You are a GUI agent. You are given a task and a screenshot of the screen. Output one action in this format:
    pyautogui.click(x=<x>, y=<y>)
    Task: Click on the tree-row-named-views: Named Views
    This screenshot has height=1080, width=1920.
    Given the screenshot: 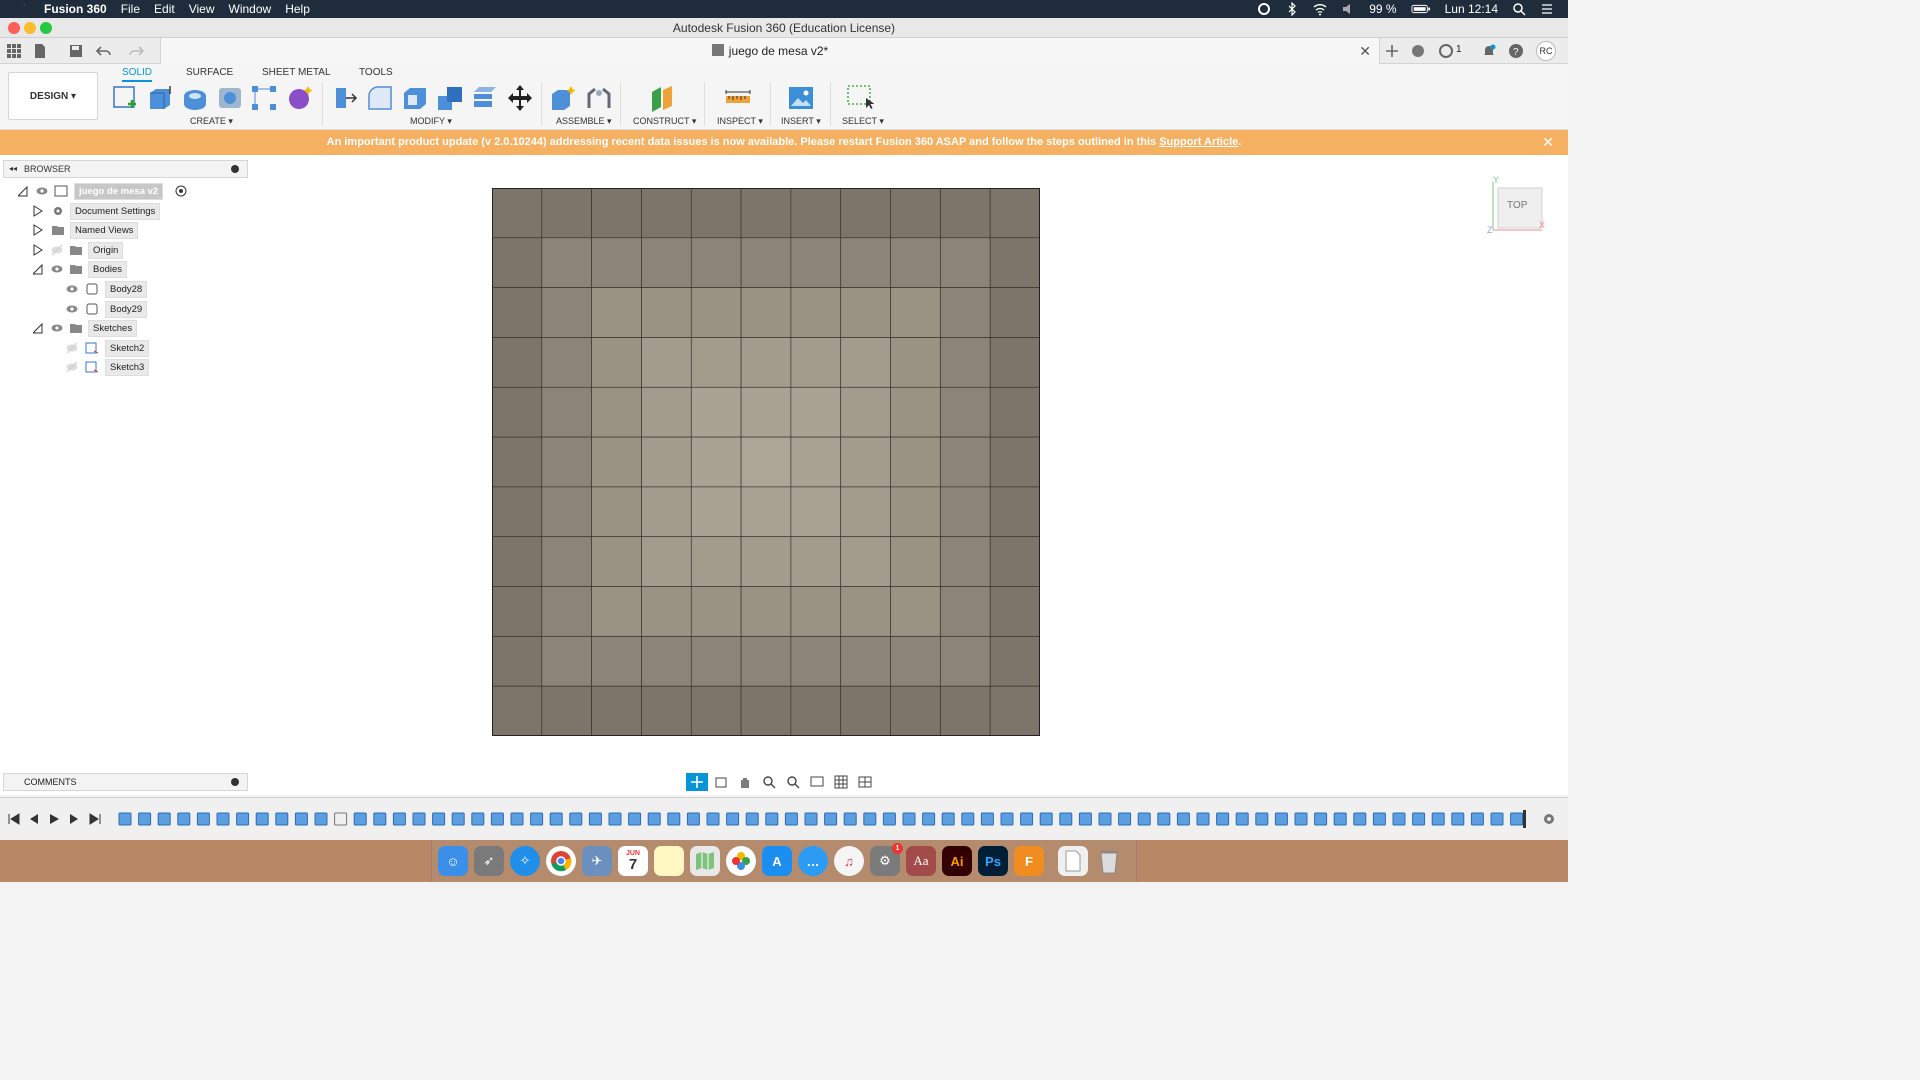 What is the action you would take?
    pyautogui.click(x=133, y=230)
    